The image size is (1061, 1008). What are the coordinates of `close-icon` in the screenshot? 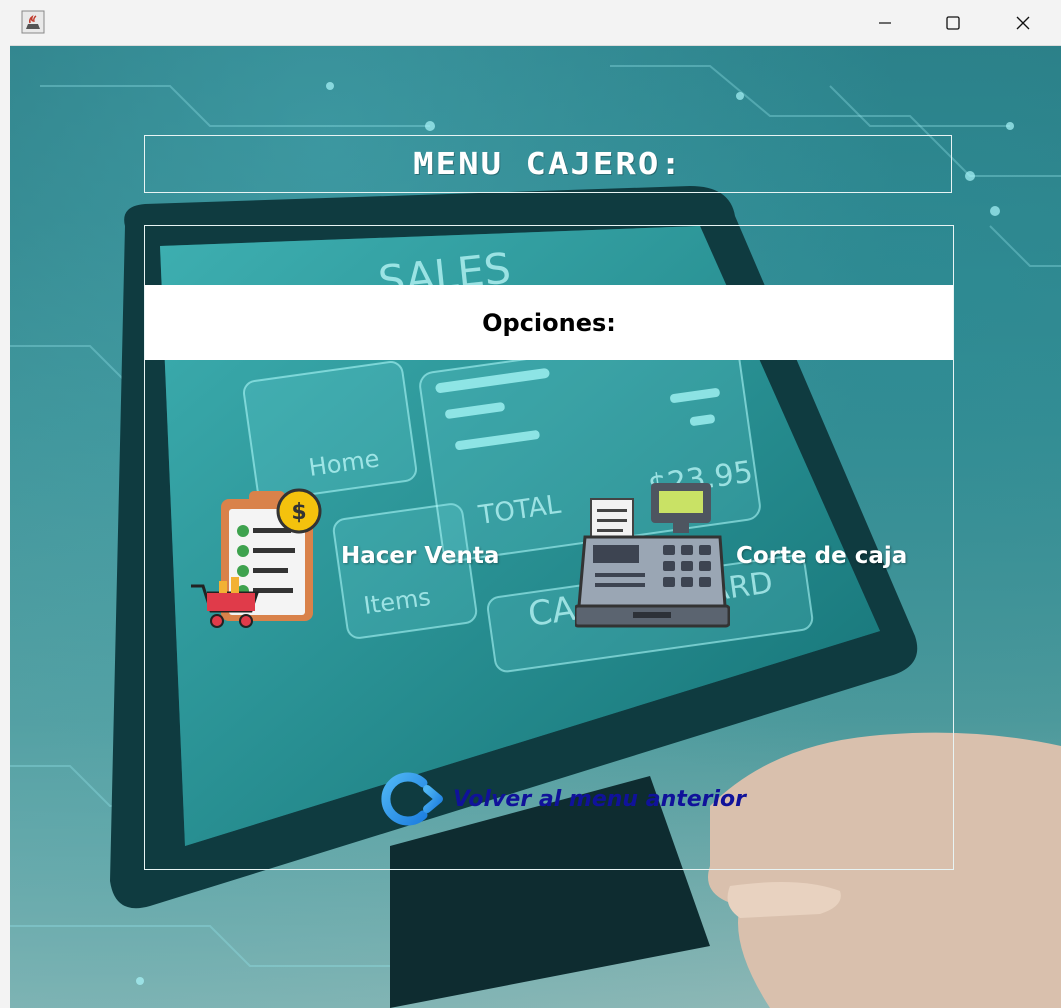 It's located at (1023, 22).